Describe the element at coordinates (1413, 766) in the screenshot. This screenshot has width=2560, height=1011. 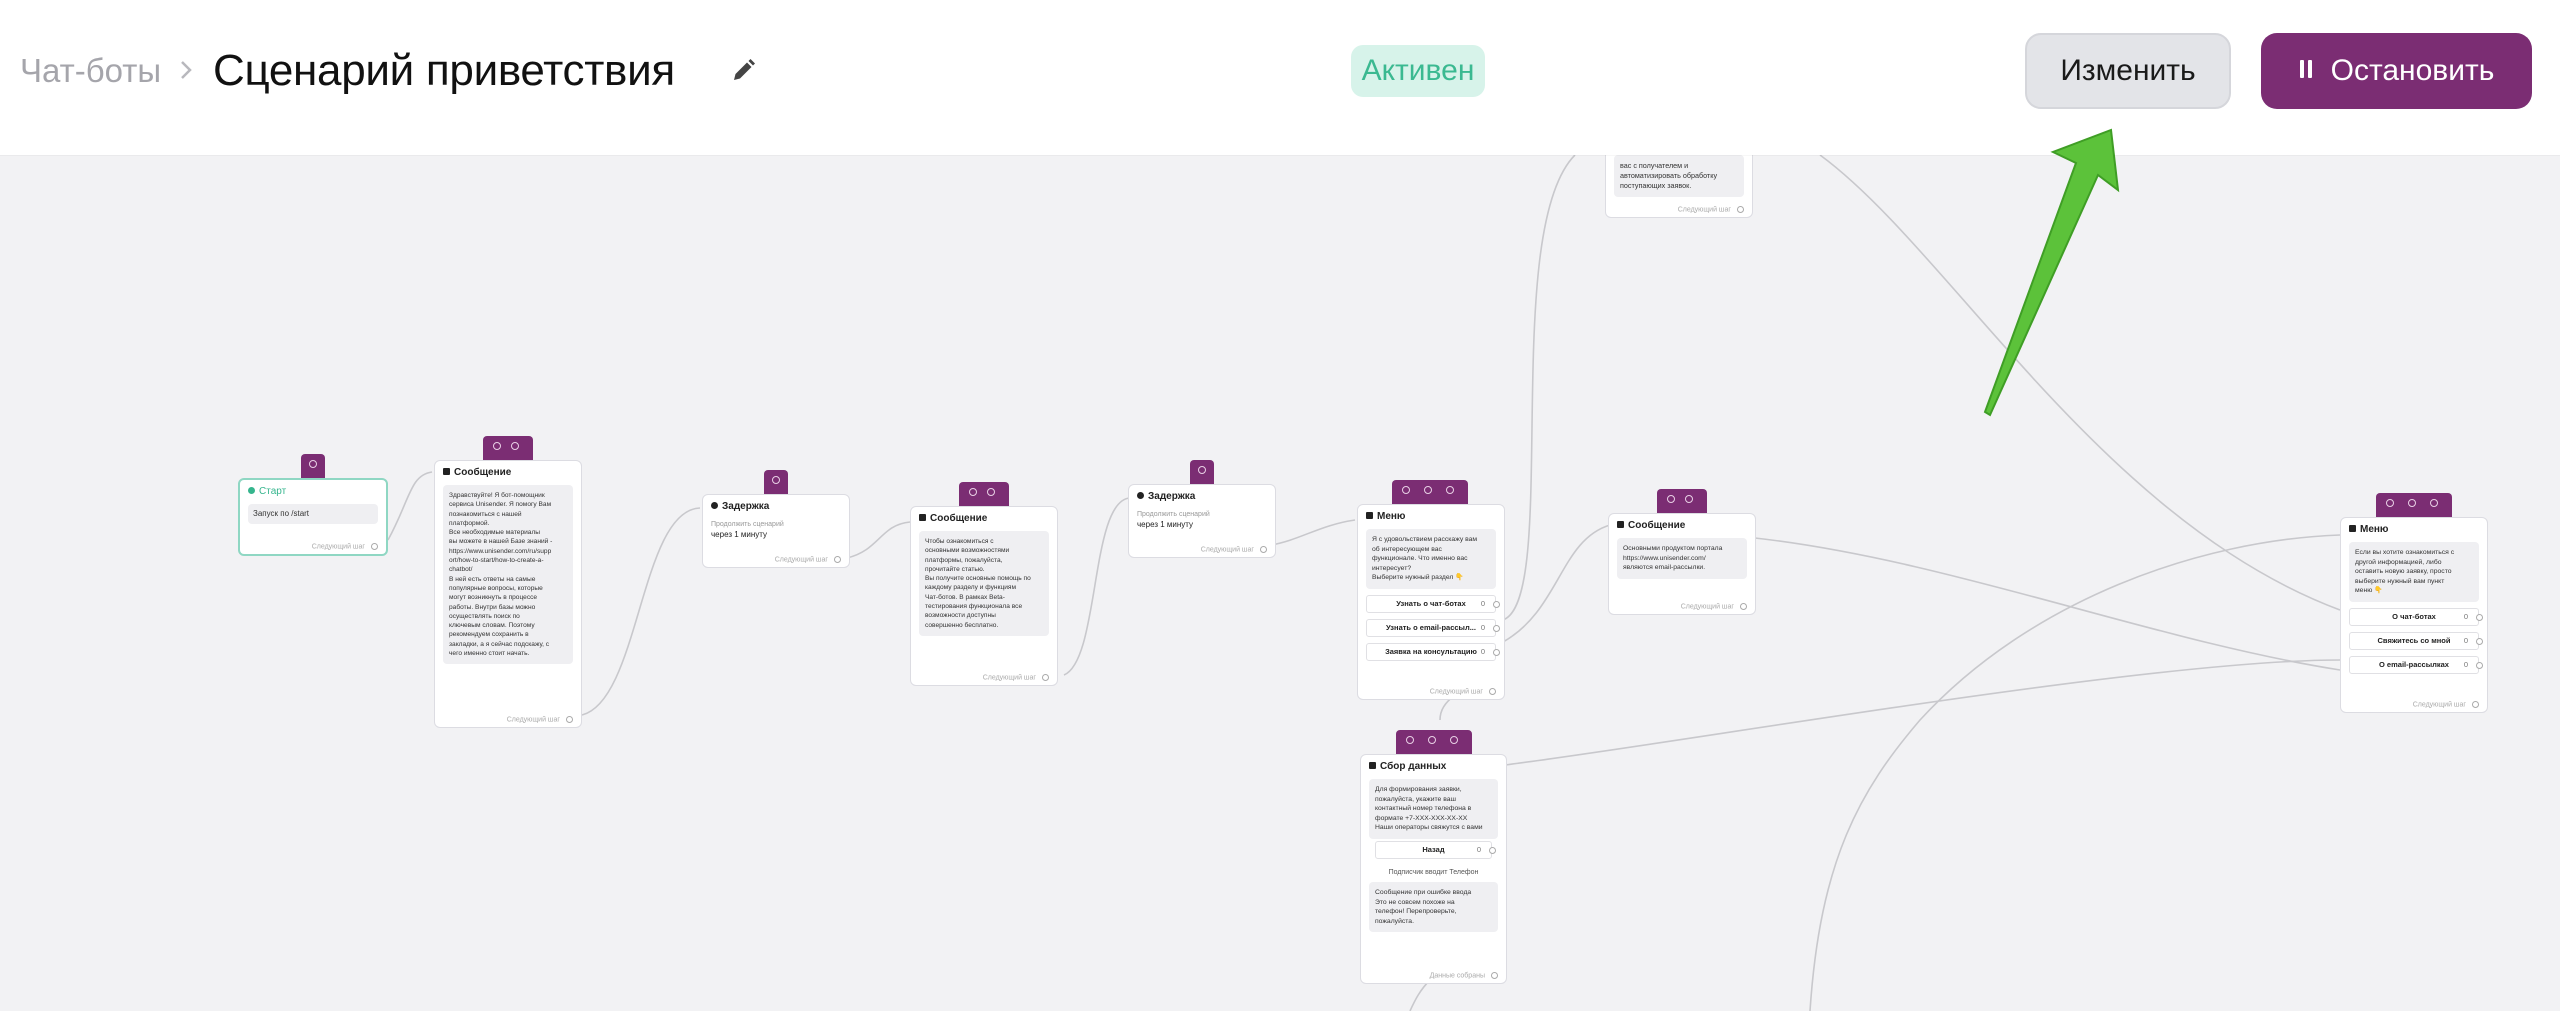
I see `node-title: Сбор данных` at that location.